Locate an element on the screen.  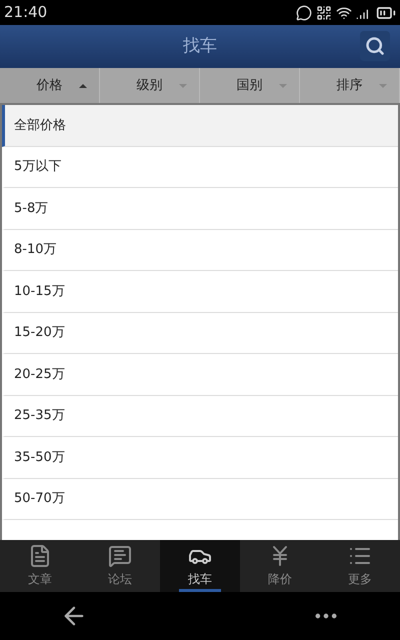
price-option: 8-10万 is located at coordinates (200, 250).